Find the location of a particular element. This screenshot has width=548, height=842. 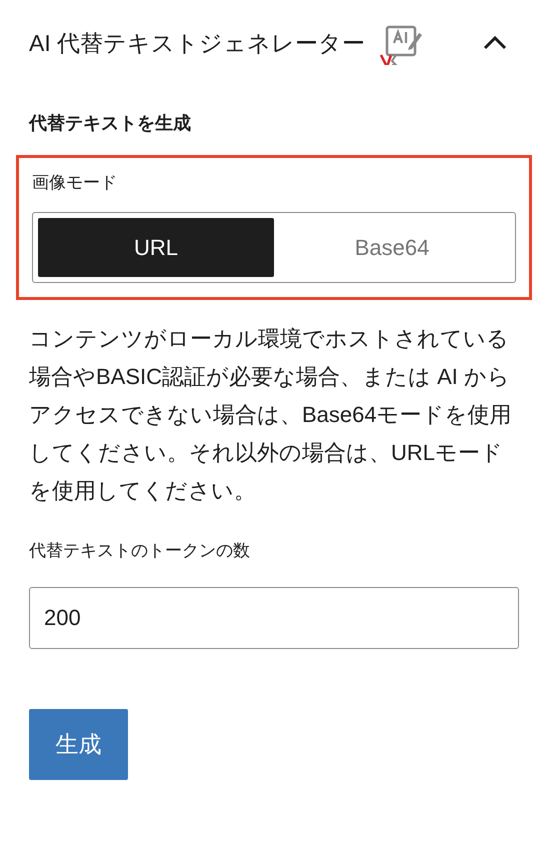

section-heading: 代替テキストを生成 is located at coordinates (110, 123).